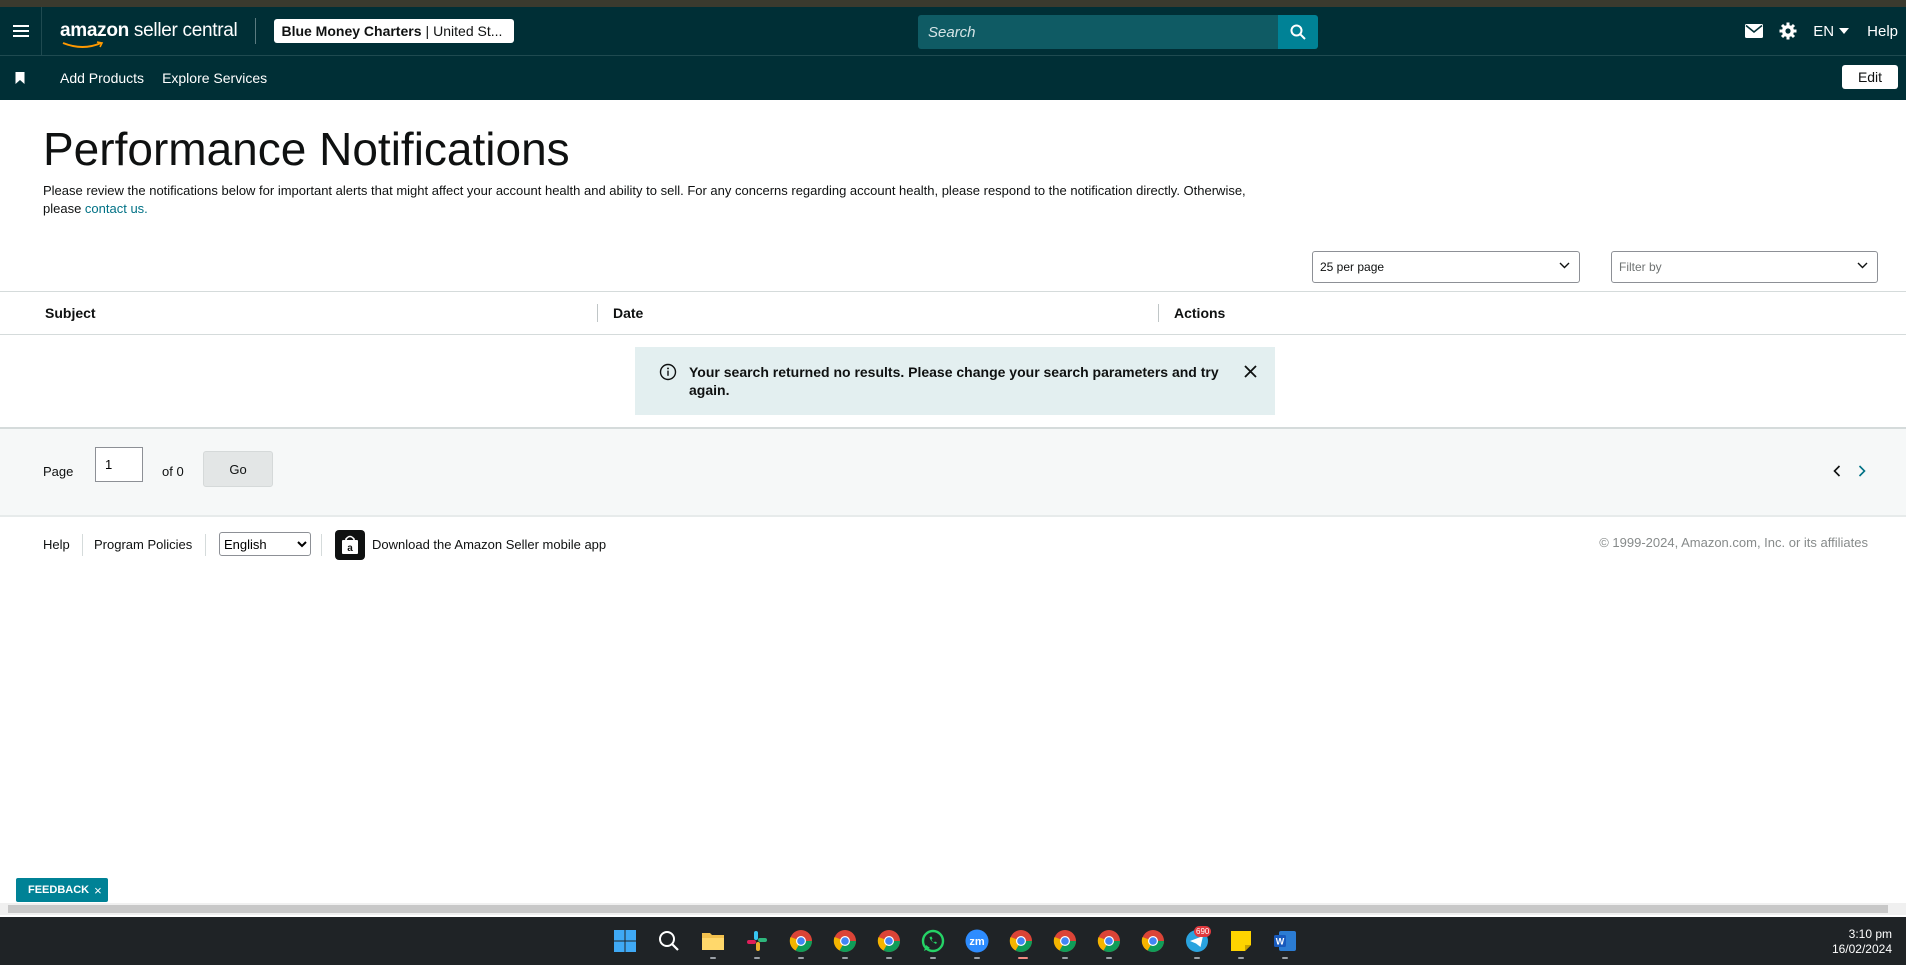 The image size is (1906, 965). Describe the element at coordinates (1280, 942) in the screenshot. I see `svg-text: W` at that location.